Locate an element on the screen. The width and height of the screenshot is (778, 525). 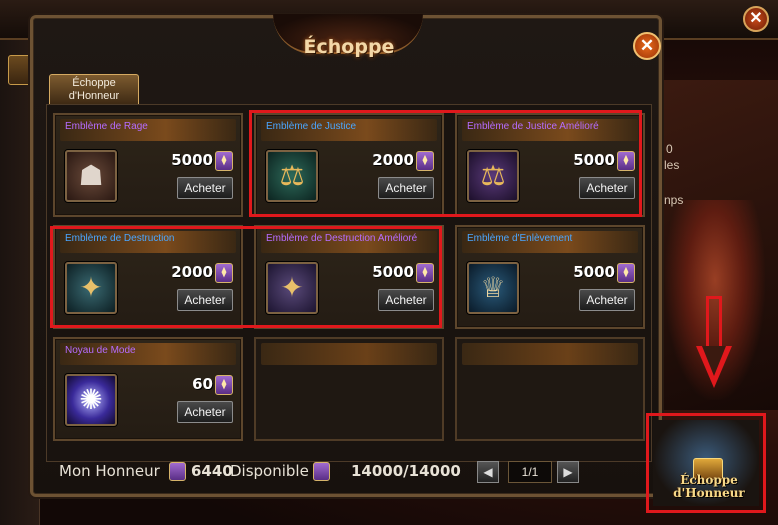
previous-page-button: ◀ is located at coordinates (488, 472).